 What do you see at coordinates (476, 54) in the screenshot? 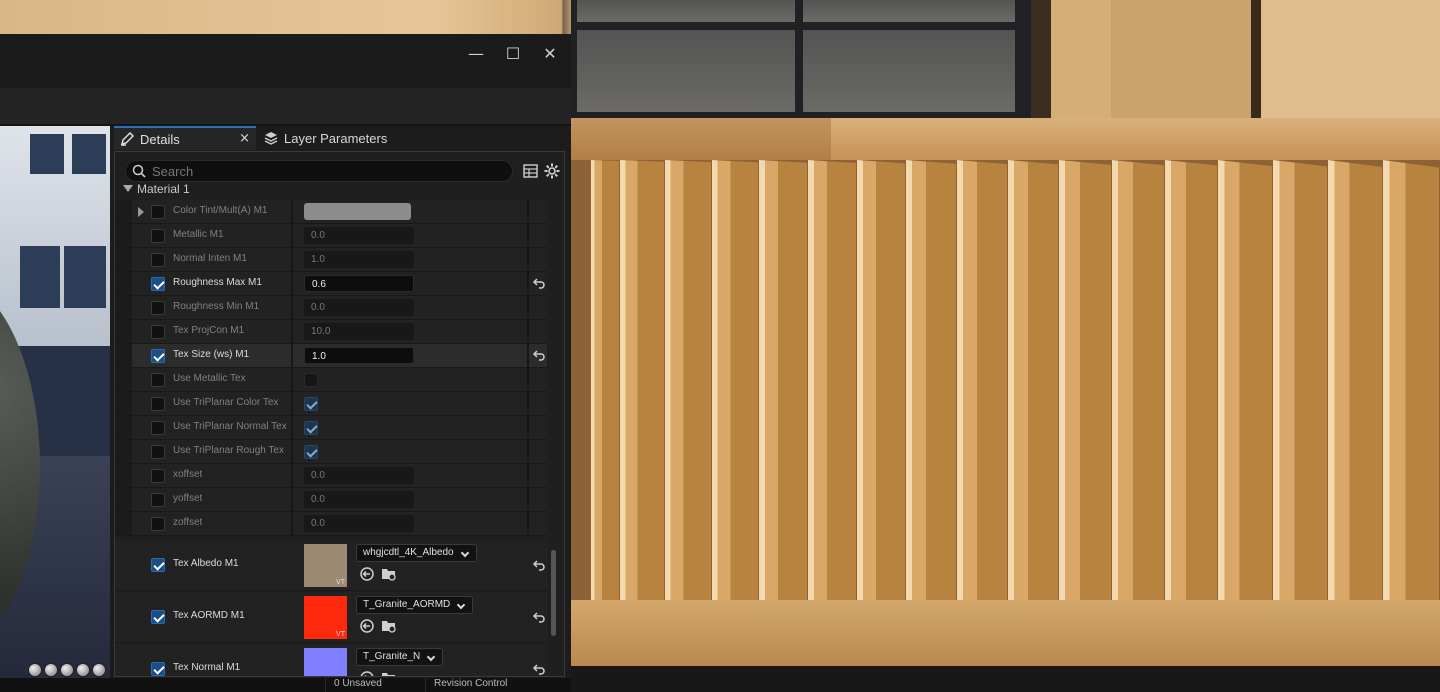
I see `minimize-button: —` at bounding box center [476, 54].